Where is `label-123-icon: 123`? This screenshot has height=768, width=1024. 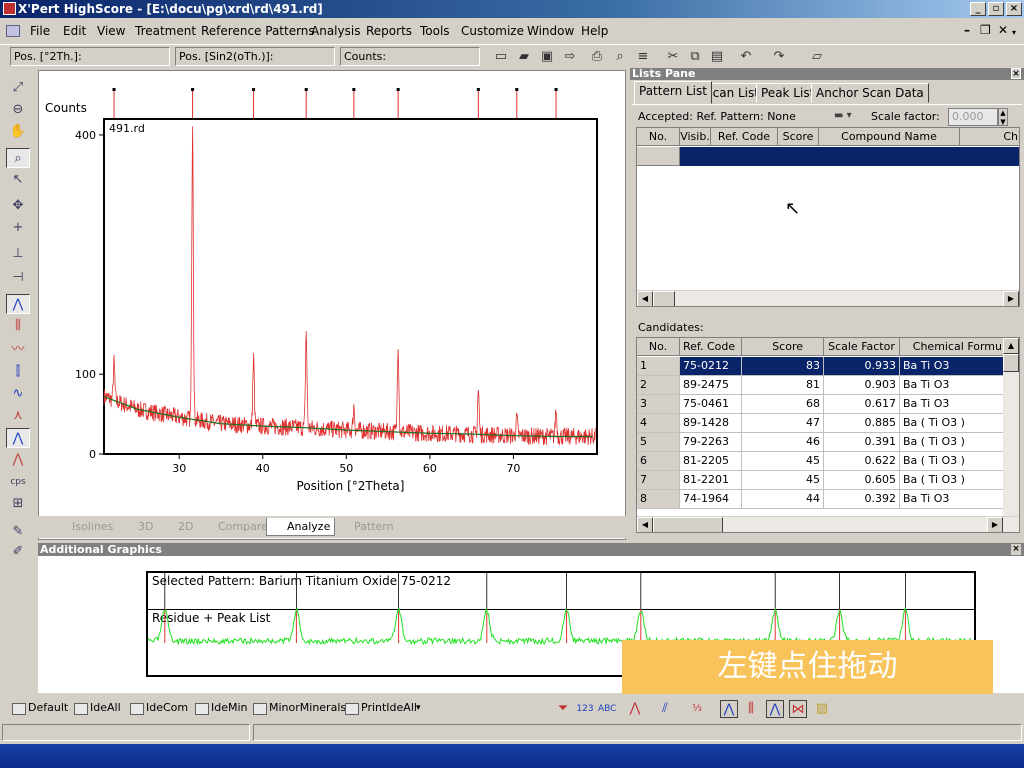 label-123-icon: 123 is located at coordinates (585, 709).